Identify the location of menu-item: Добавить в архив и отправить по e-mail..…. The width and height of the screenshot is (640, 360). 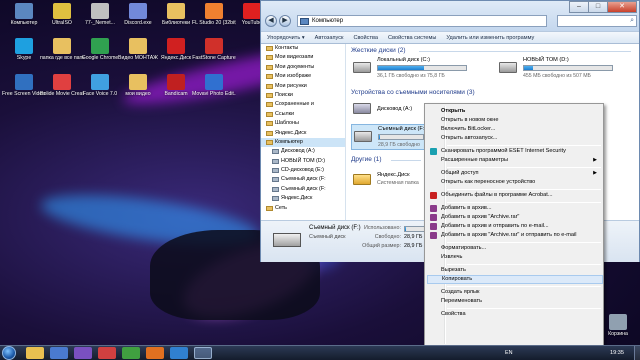
(515, 226).